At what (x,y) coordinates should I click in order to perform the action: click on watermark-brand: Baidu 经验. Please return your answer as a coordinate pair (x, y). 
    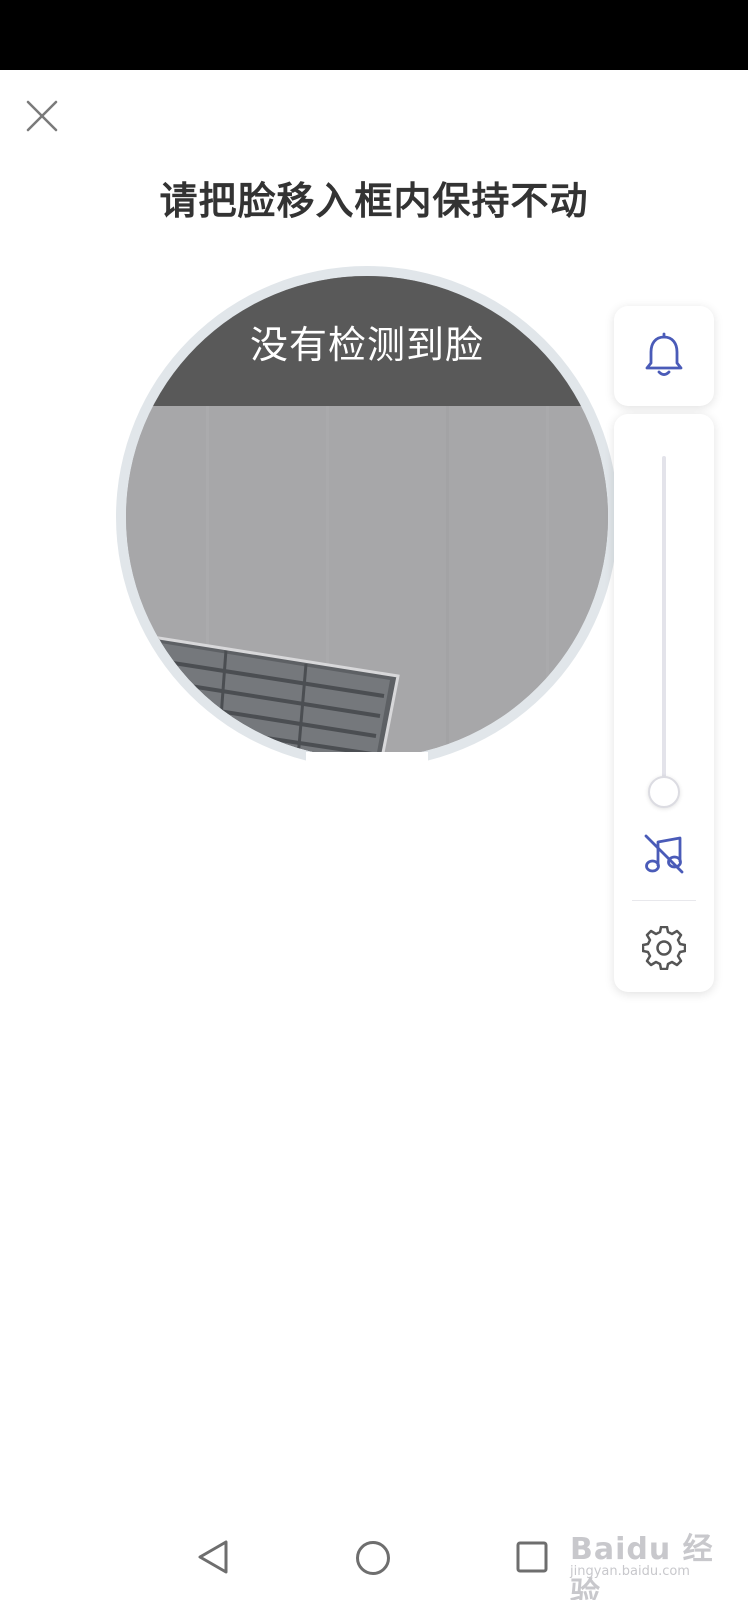
    Looking at the image, I should click on (642, 1566).